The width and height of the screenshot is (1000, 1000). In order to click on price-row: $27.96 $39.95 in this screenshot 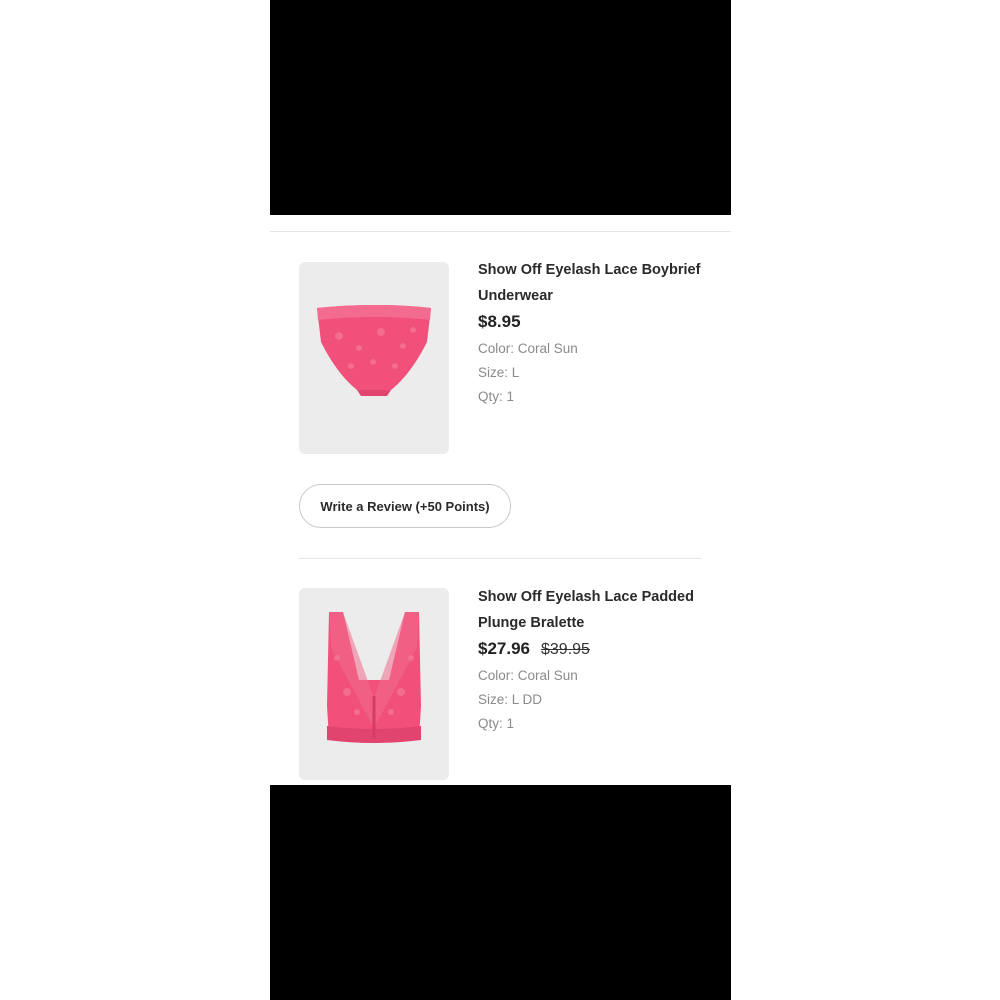, I will do `click(593, 649)`.